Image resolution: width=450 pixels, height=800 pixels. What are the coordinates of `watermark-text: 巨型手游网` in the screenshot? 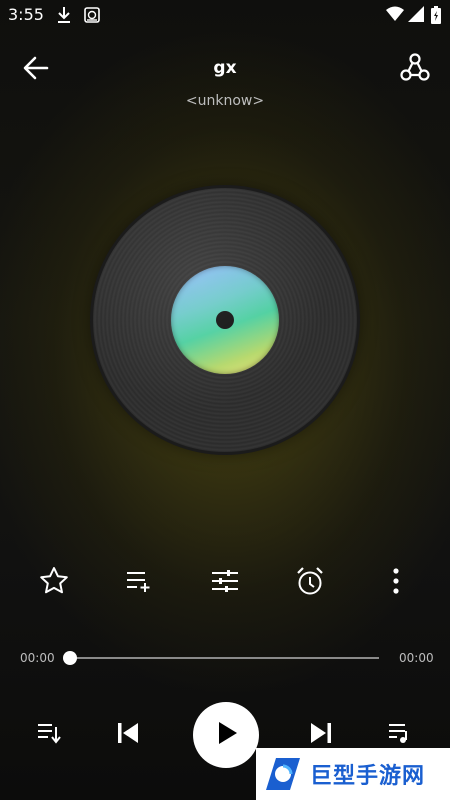 It's located at (368, 776).